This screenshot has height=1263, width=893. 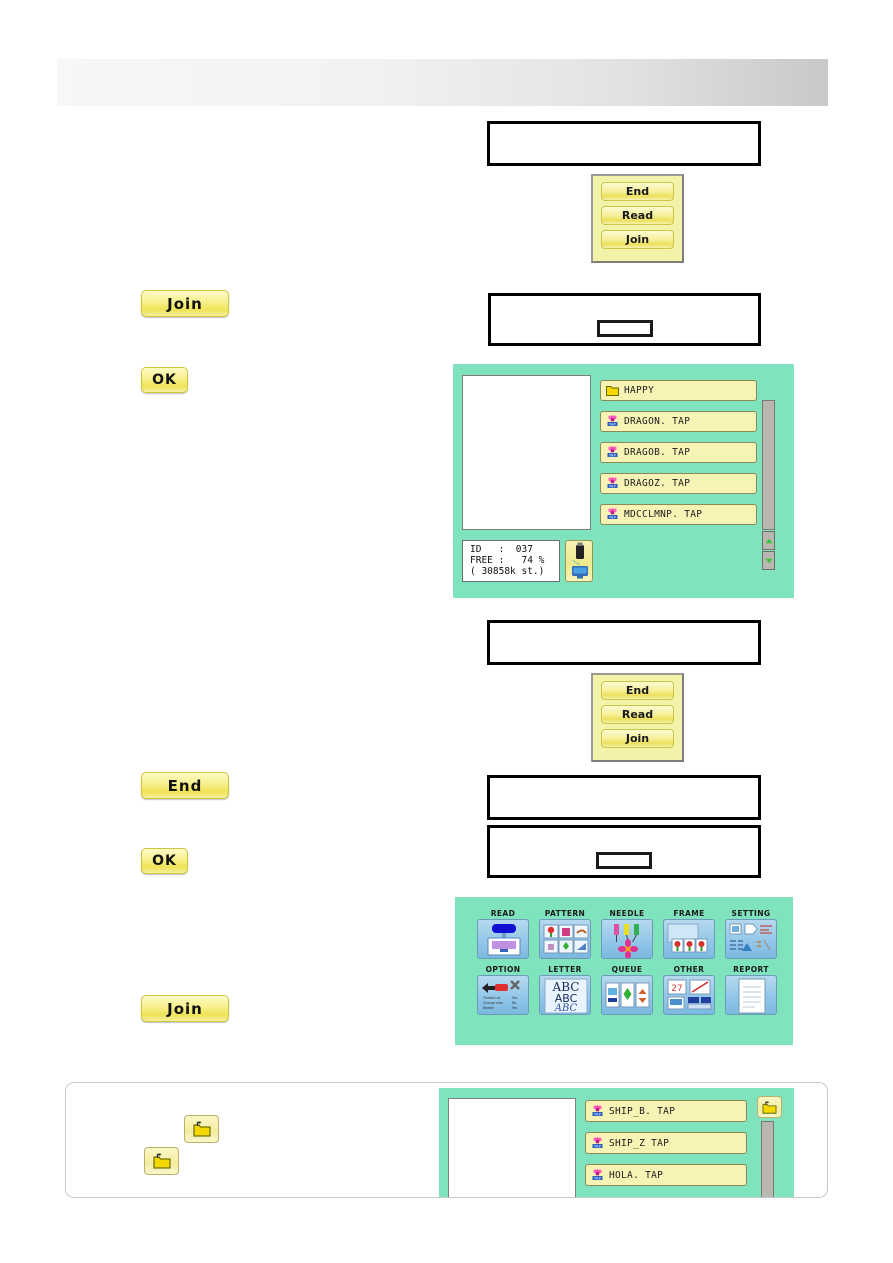 I want to click on stack1-read-button: Read, so click(x=637, y=215).